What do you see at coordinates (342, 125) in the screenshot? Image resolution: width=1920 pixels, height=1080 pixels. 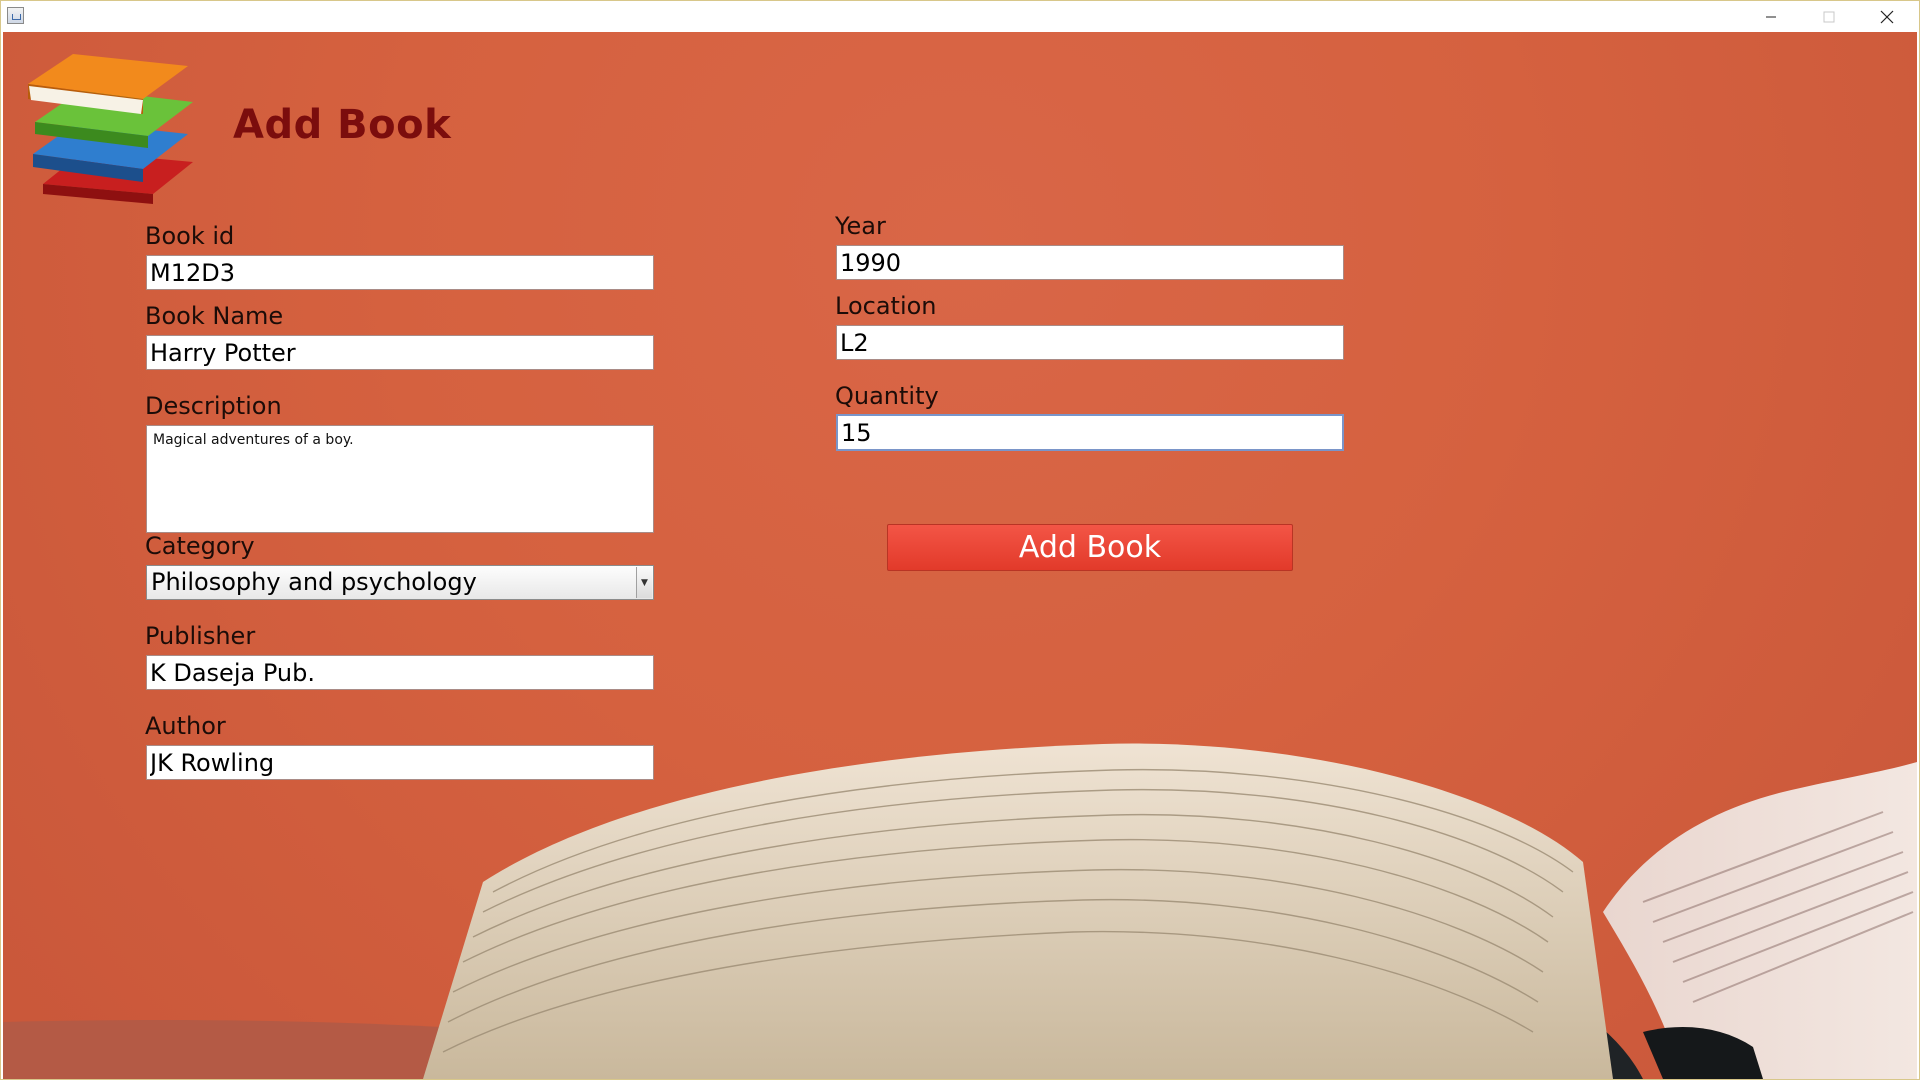 I see `page-title: Add Book` at bounding box center [342, 125].